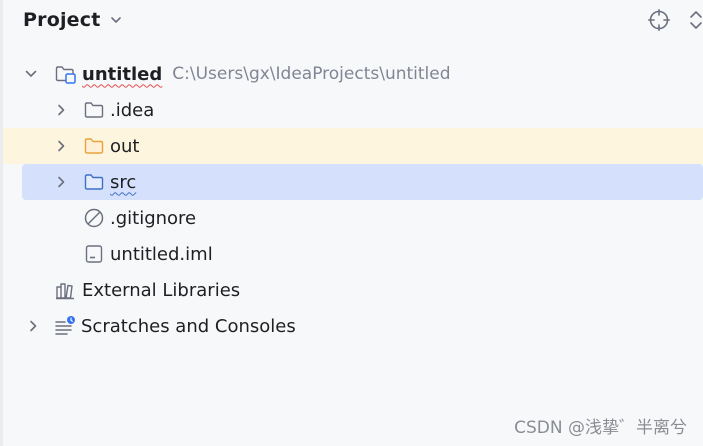 The width and height of the screenshot is (703, 446). Describe the element at coordinates (65, 74) in the screenshot. I see `module-folder-icon` at that location.